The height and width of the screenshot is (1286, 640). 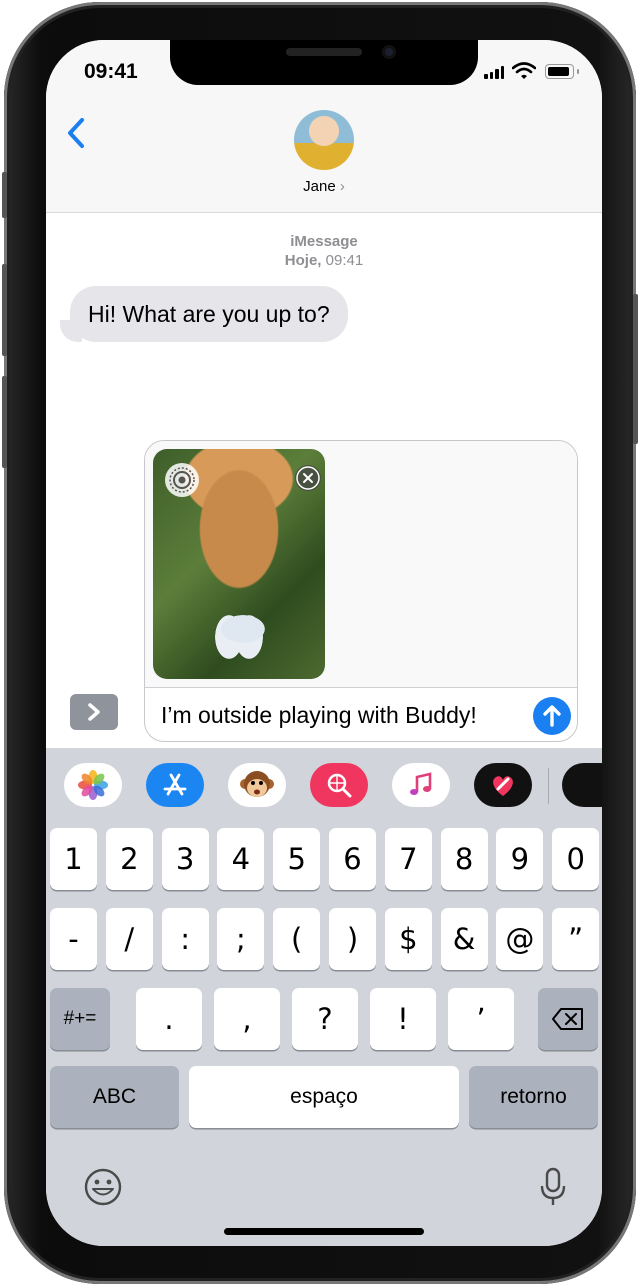 I want to click on mute-switch, so click(x=4, y=195).